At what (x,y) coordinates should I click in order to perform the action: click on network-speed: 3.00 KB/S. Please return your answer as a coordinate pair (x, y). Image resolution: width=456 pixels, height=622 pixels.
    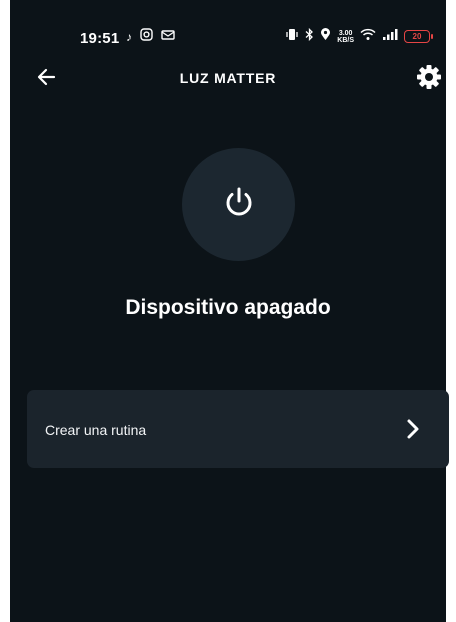
    Looking at the image, I should click on (345, 37).